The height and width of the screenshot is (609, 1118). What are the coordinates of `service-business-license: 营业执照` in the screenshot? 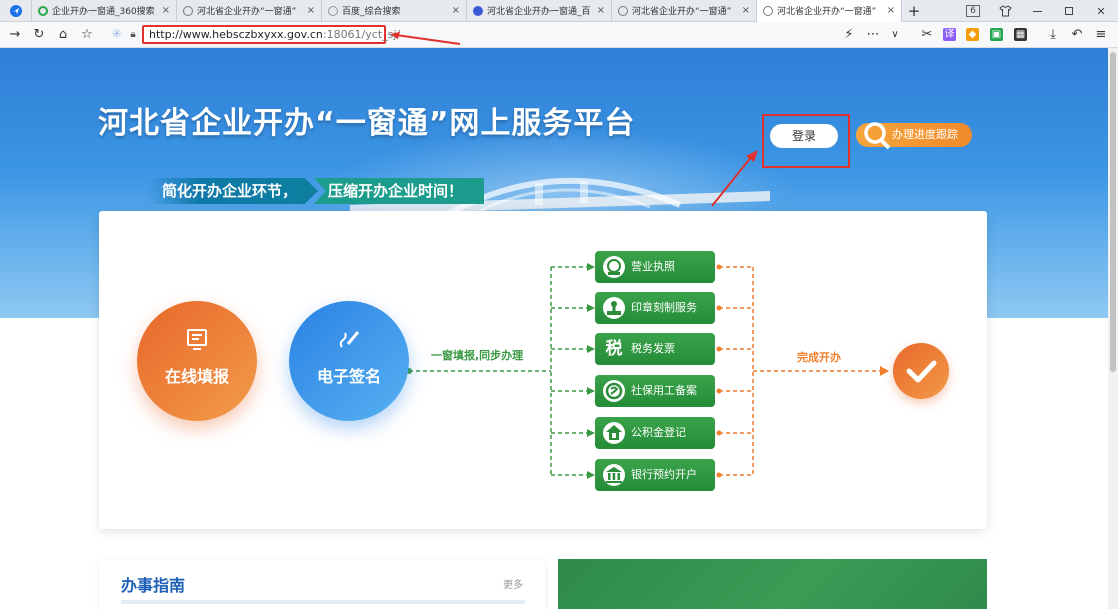 It's located at (655, 267).